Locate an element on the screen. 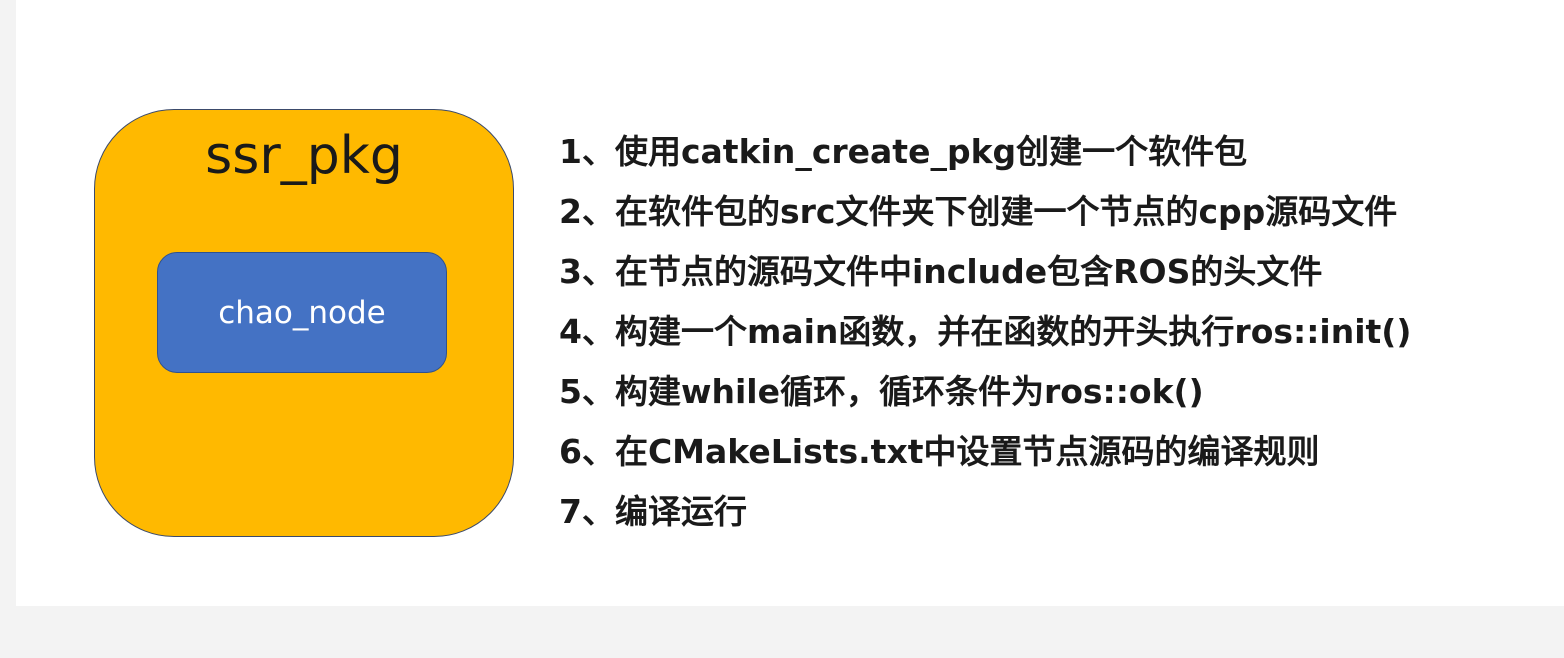 Image resolution: width=1564 pixels, height=658 pixels. step-item: 3、在节点的源码文件中include包含ROS的头文件 is located at coordinates (941, 271).